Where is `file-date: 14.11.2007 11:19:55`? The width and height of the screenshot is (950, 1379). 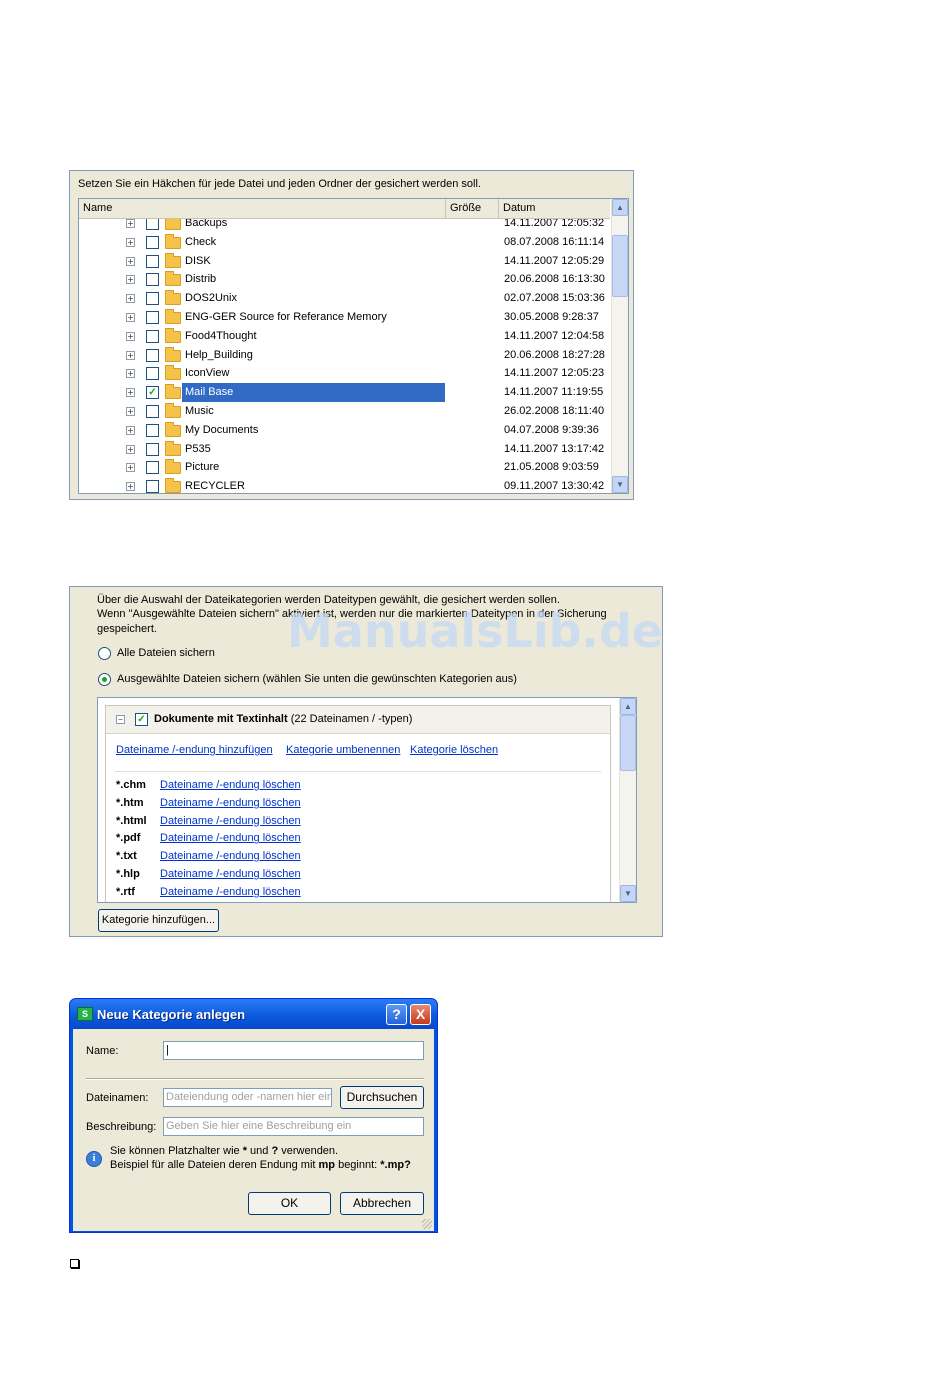 file-date: 14.11.2007 11:19:55 is located at coordinates (554, 392).